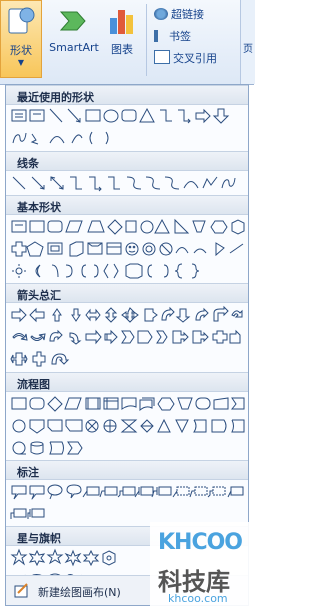  Describe the element at coordinates (247, 42) in the screenshot. I see `ribbon-next-group: 页` at that location.